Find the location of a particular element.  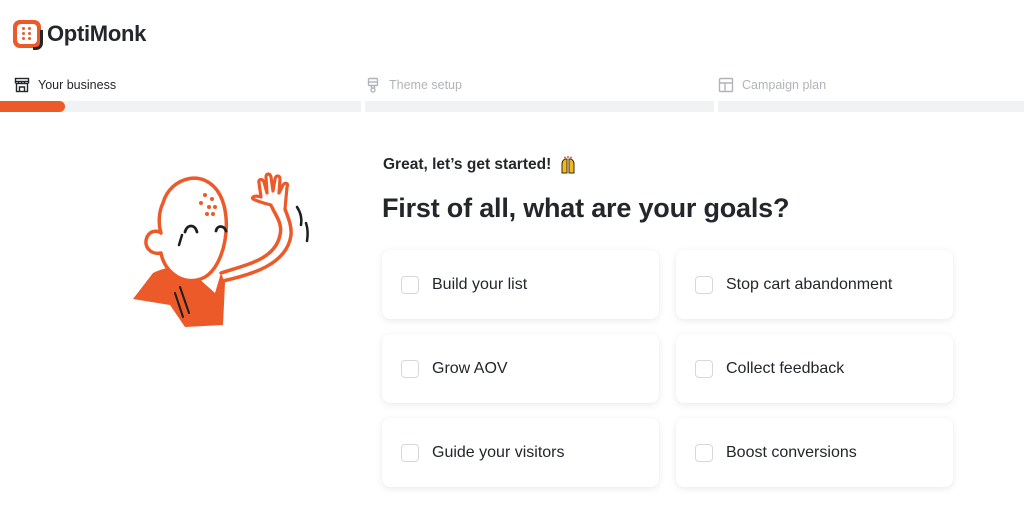

intro-text: Great, let’s get started! is located at coordinates (480, 165).